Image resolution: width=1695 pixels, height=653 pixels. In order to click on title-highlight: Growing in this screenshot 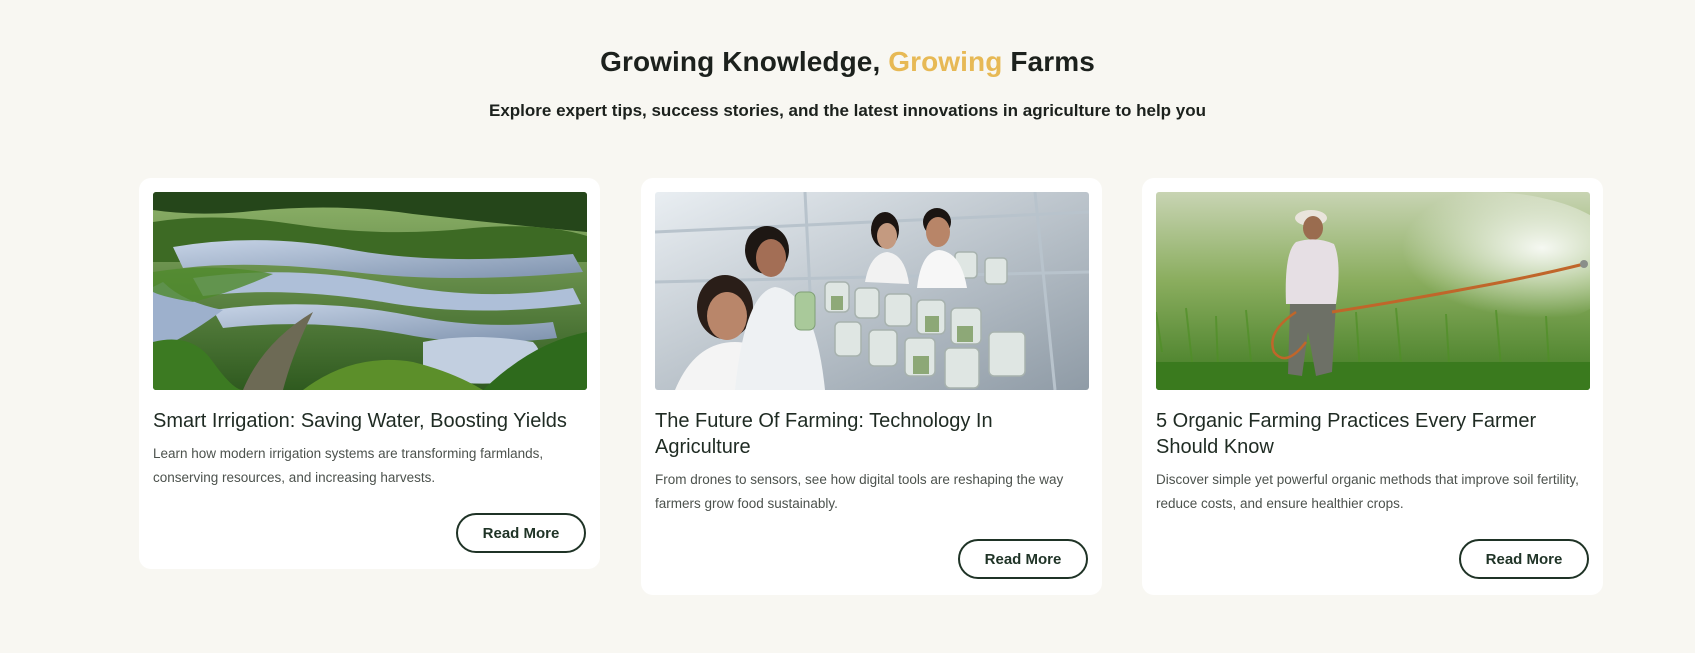, I will do `click(945, 61)`.